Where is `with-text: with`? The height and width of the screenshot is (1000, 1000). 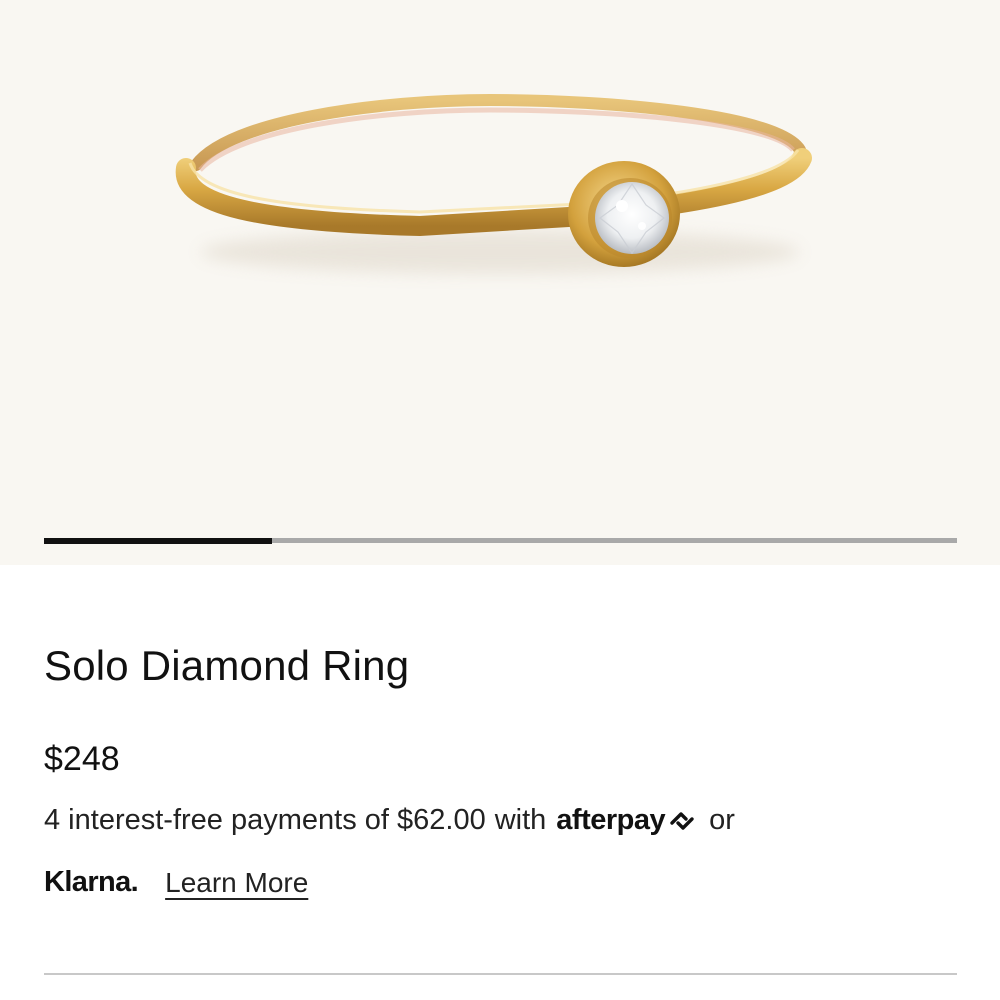 with-text: with is located at coordinates (520, 820).